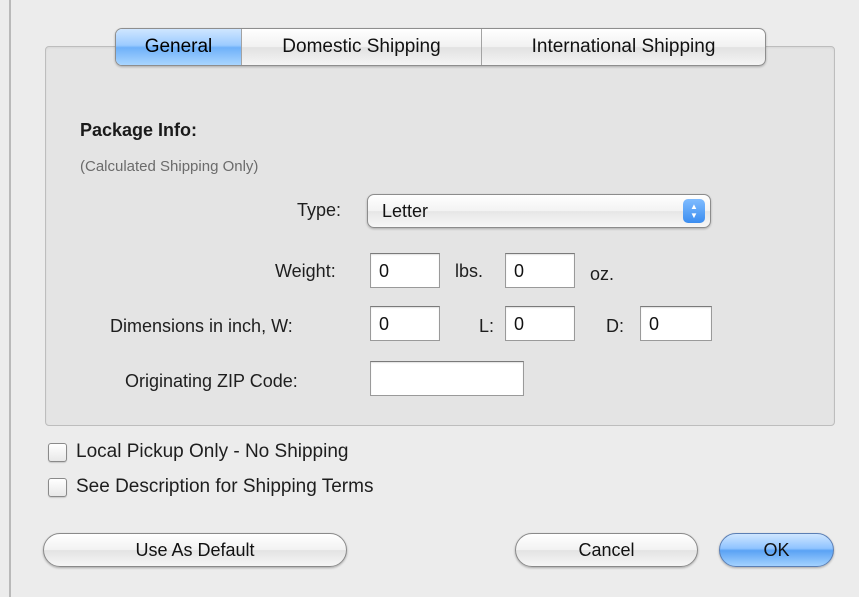 The image size is (859, 597). Describe the element at coordinates (169, 166) in the screenshot. I see `package-info-subtitle: (Calculated Shipping Only)` at that location.